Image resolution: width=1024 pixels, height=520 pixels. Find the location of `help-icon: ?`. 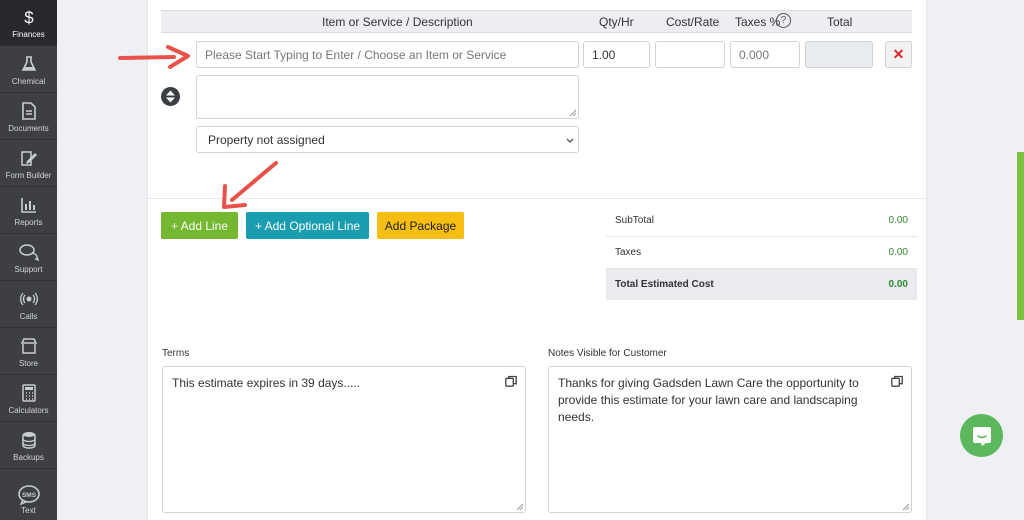

help-icon: ? is located at coordinates (783, 20).